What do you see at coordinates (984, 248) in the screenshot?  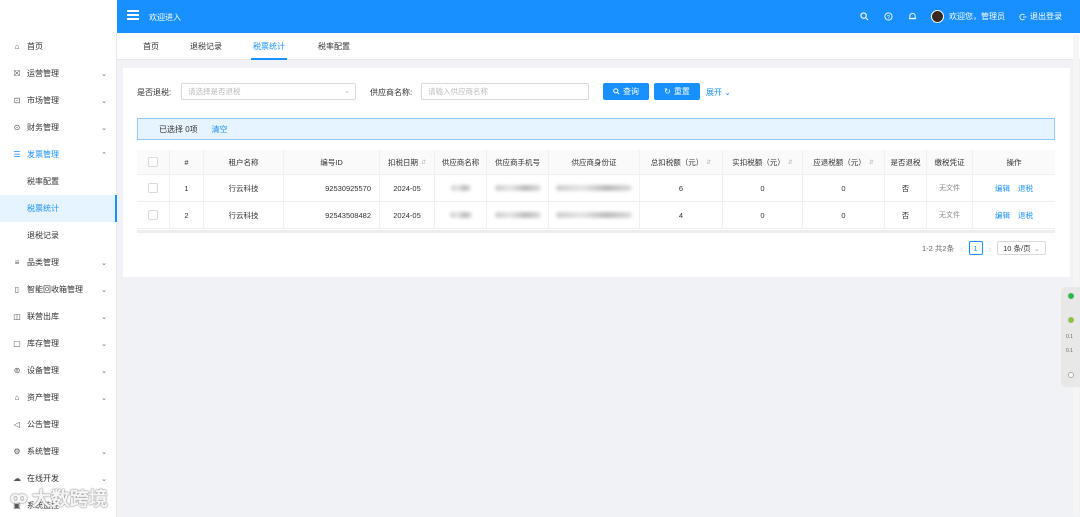 I see `pagination: 1-2 共2条 ‹ 1 › 10 条/页 ⌄` at bounding box center [984, 248].